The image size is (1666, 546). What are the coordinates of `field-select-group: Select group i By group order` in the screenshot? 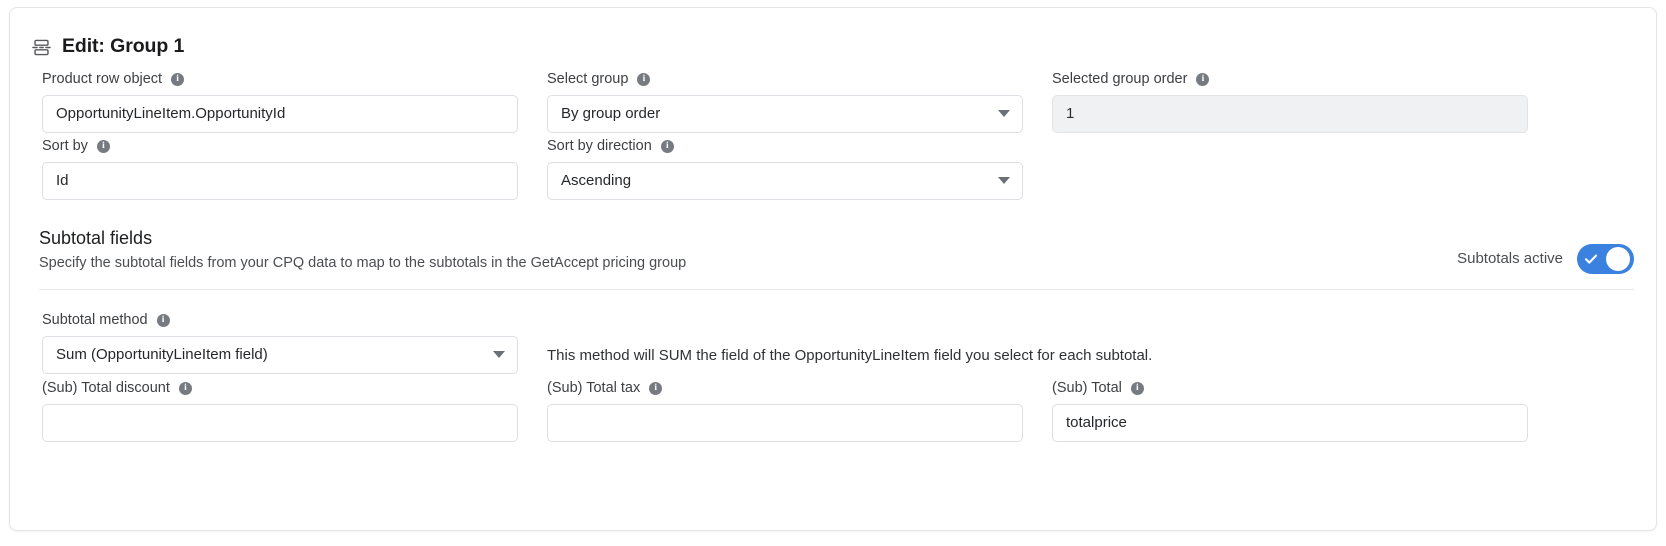 It's located at (785, 101).